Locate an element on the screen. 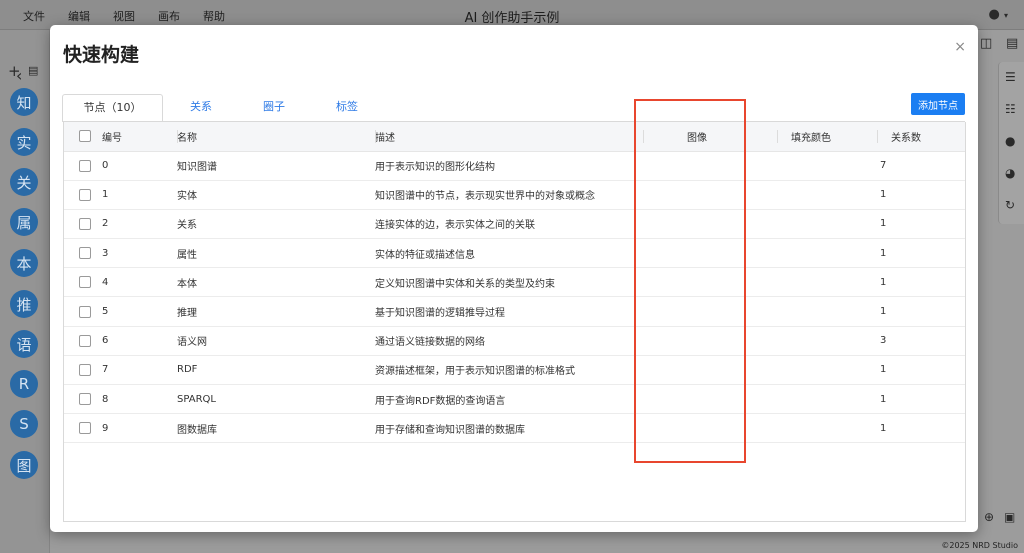  table-row: 4 本体 定义知识图谱中实体和关系的类型及约束 1 is located at coordinates (514, 282).